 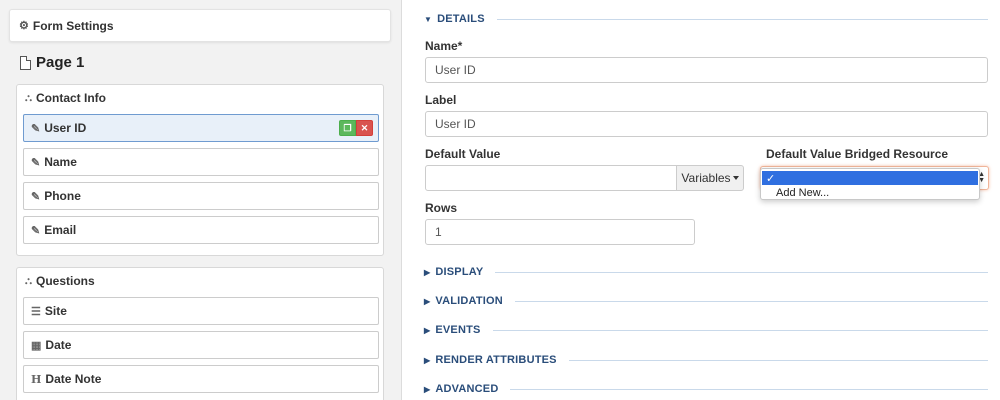 I want to click on form-settings-label: Form Settings, so click(x=73, y=25).